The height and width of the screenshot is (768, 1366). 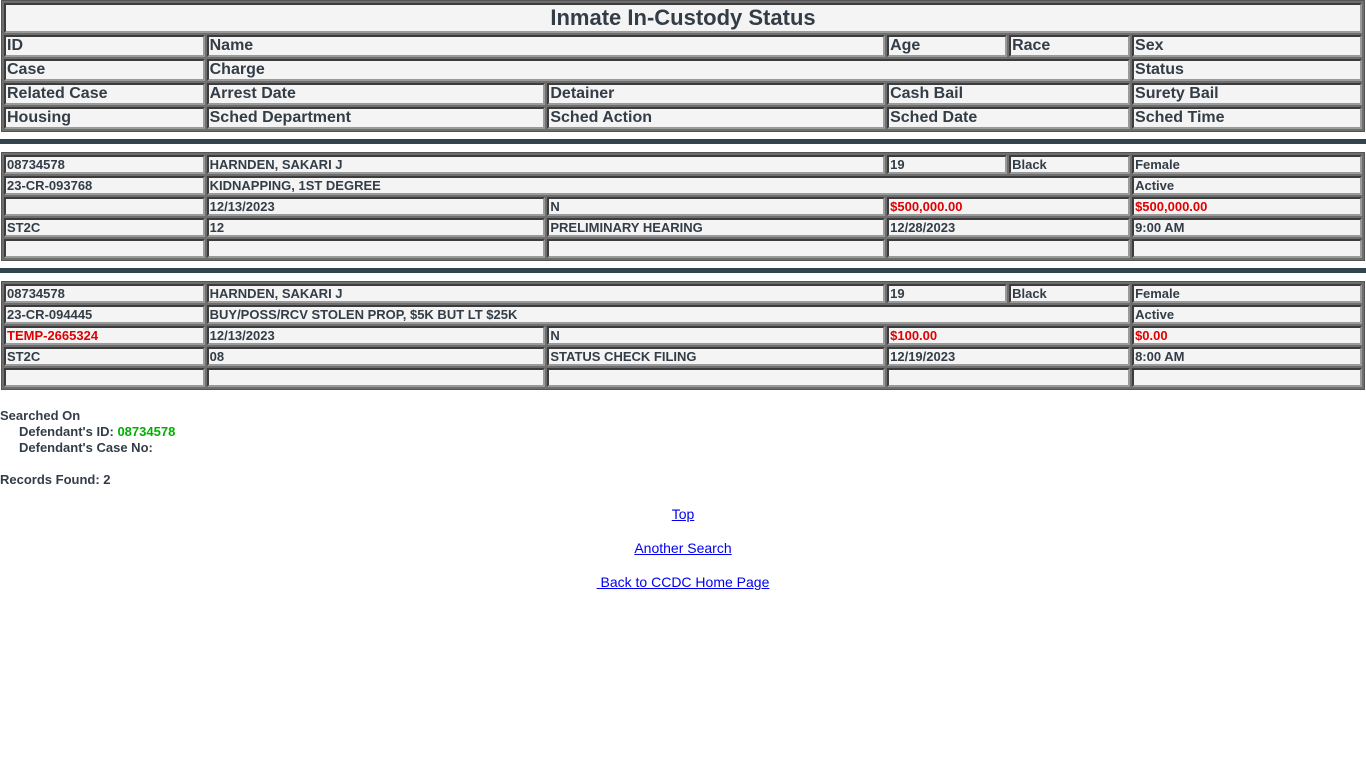 What do you see at coordinates (716, 118) in the screenshot?
I see `header-sched-action: Sched Action` at bounding box center [716, 118].